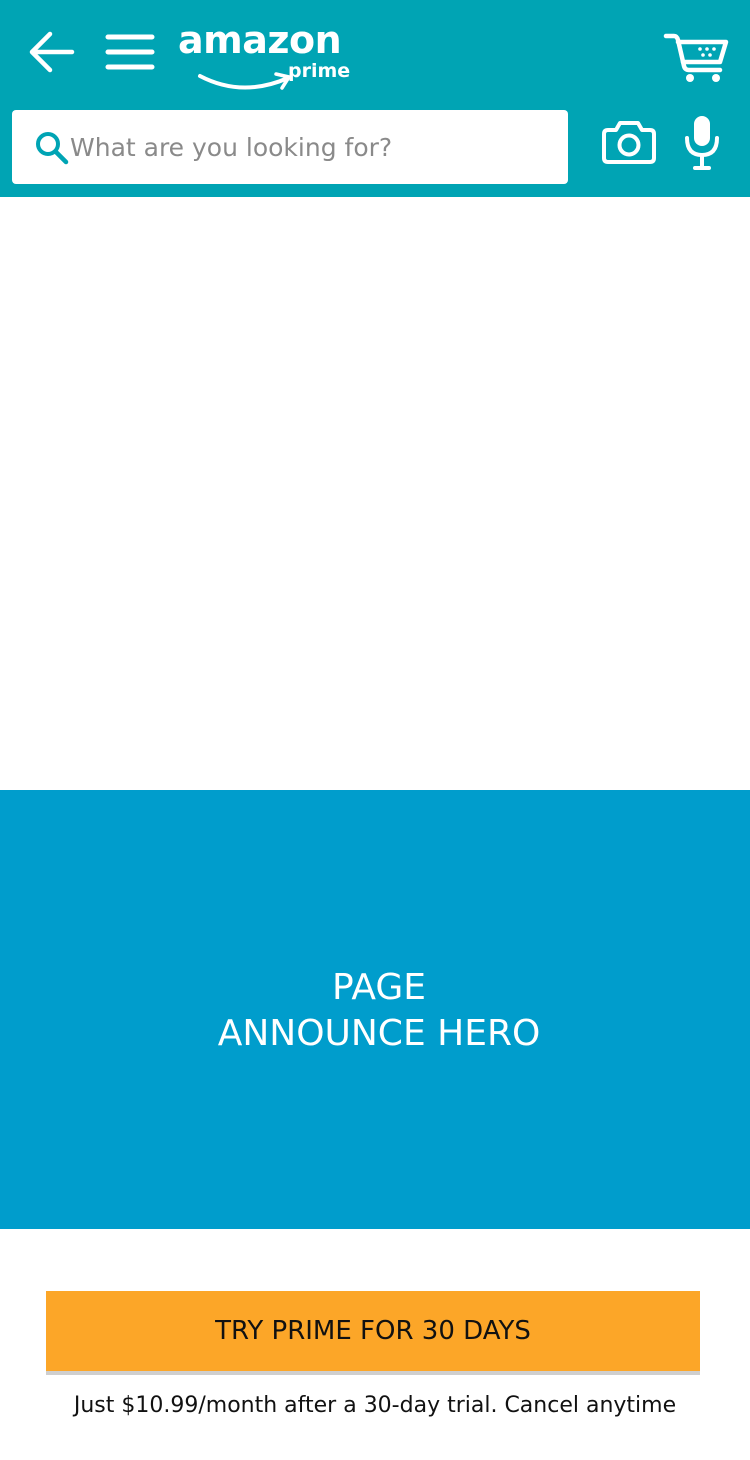 This screenshot has width=750, height=1460. I want to click on back-arrow-icon, so click(52, 52).